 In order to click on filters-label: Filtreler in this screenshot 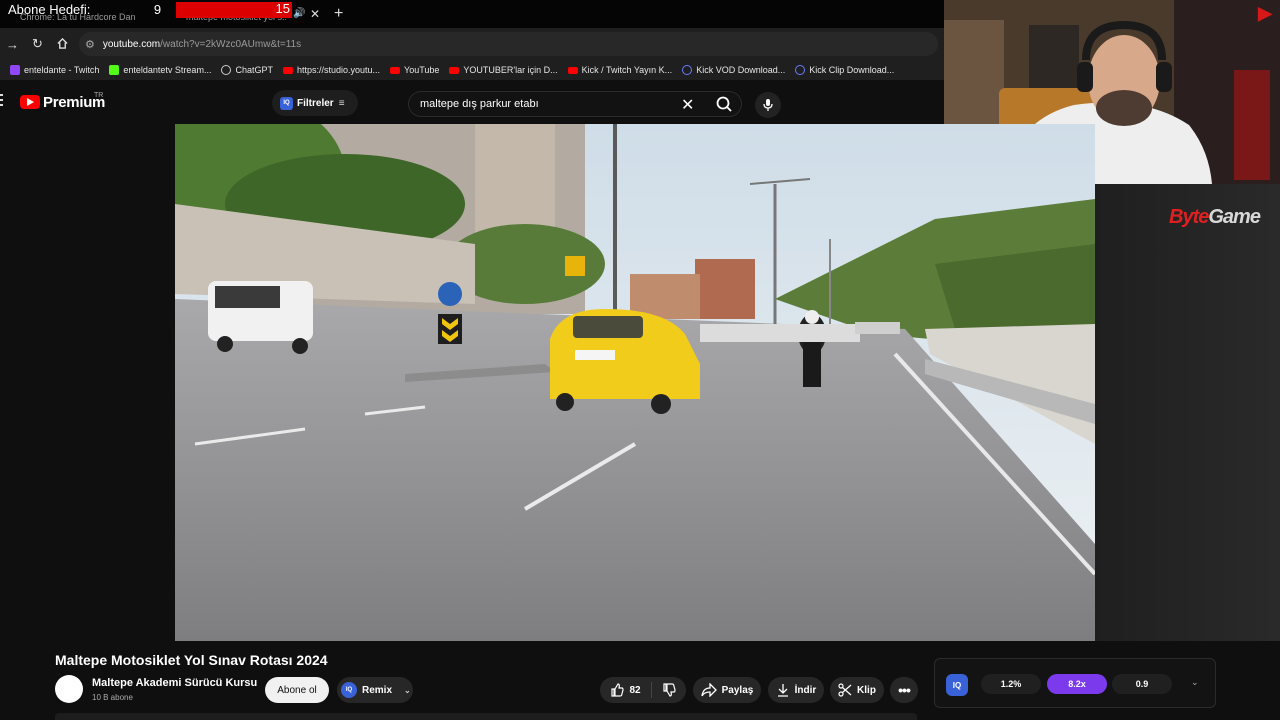, I will do `click(315, 103)`.